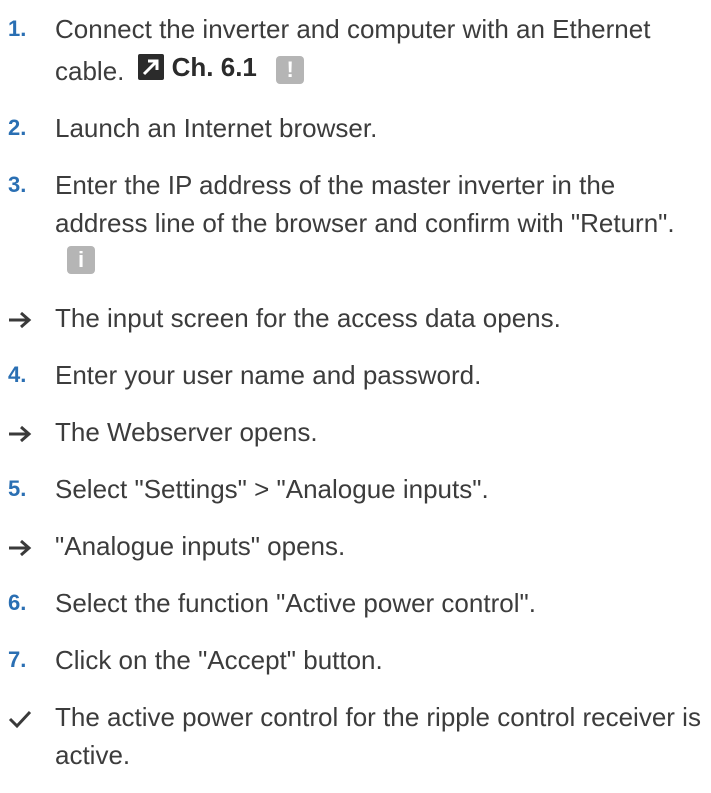 Image resolution: width=711 pixels, height=793 pixels. I want to click on result-text: The Webserver opens., so click(186, 432).